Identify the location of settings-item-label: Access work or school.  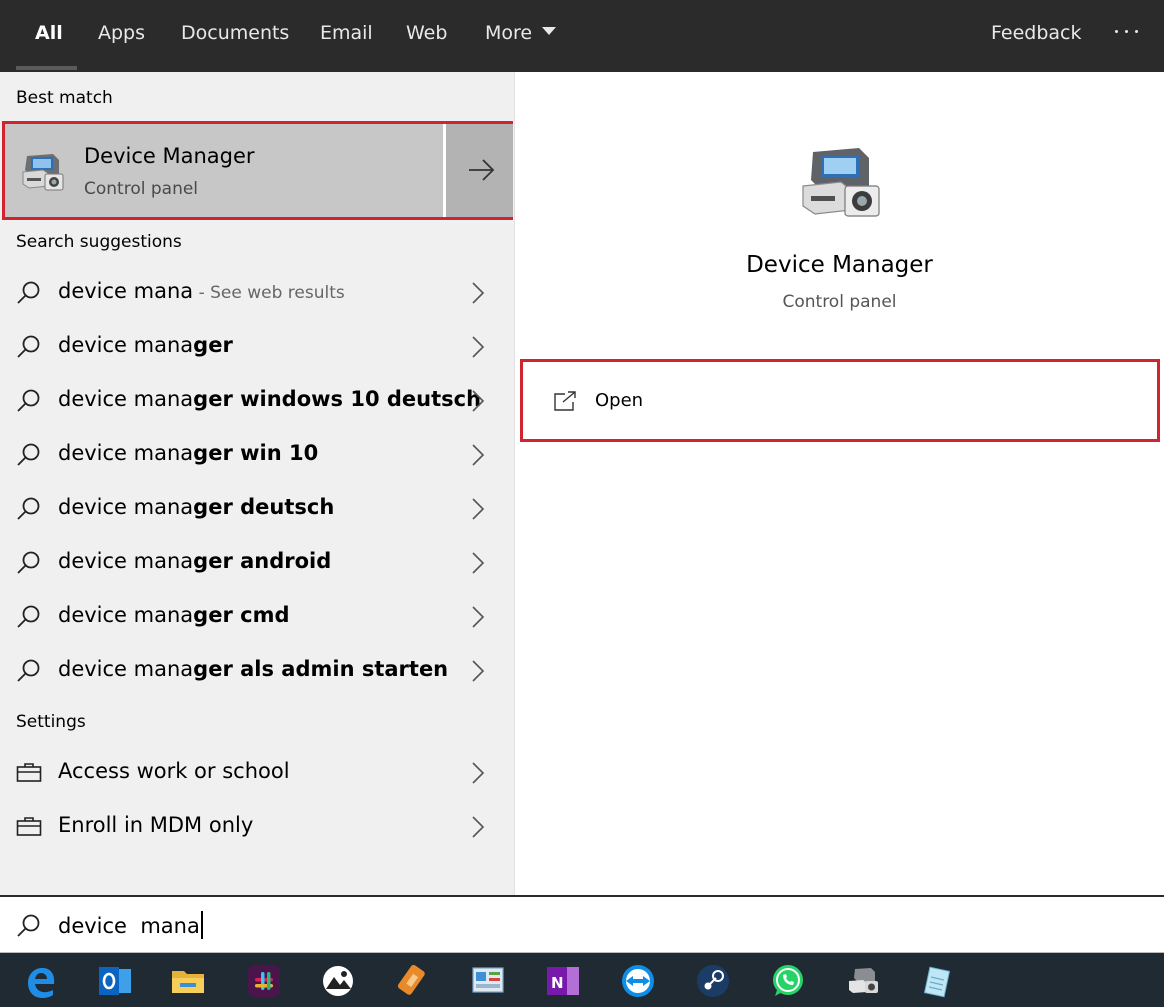
(174, 771).